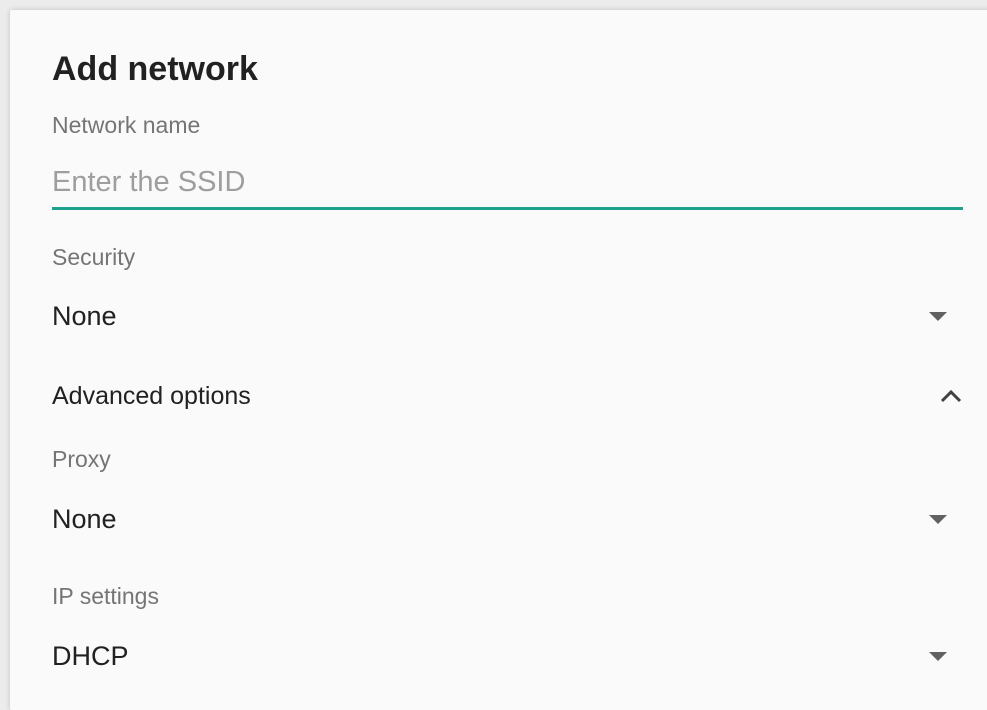 This screenshot has height=710, width=987. What do you see at coordinates (126, 125) in the screenshot?
I see `network-name-label: Network name` at bounding box center [126, 125].